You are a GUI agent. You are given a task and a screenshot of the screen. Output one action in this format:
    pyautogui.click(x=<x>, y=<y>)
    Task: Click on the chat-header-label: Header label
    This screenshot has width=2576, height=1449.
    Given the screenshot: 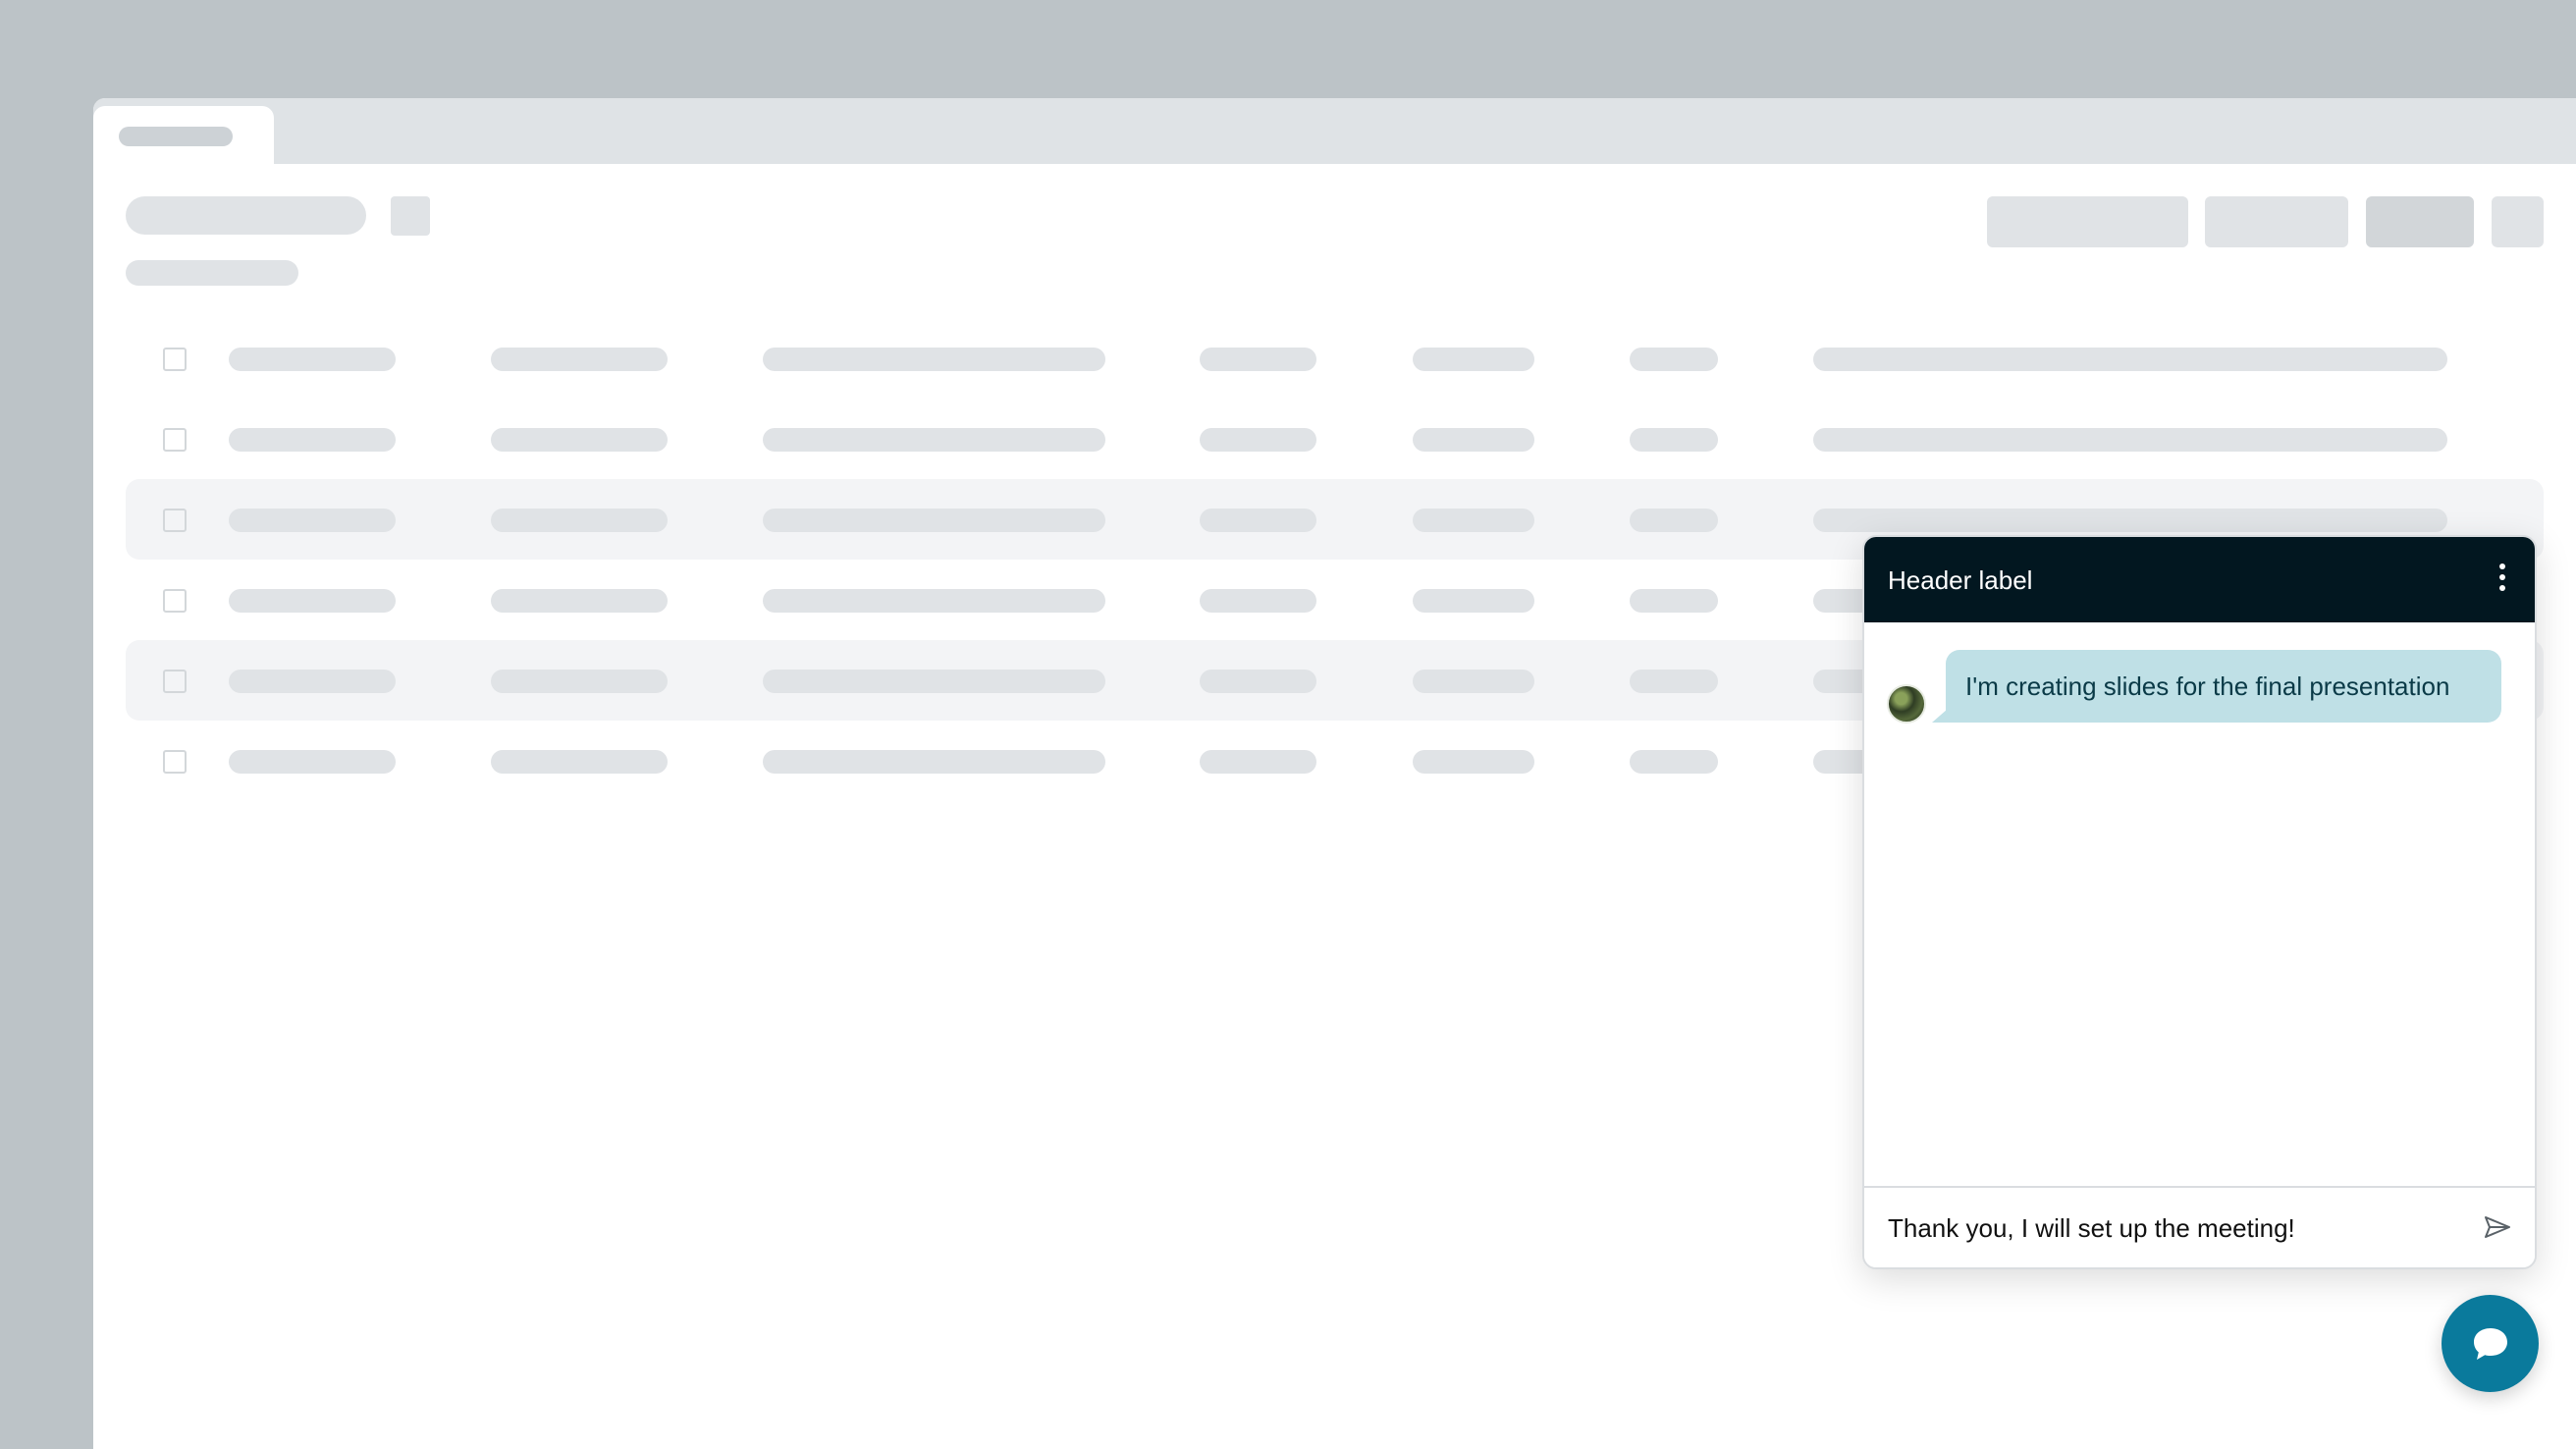 What is the action you would take?
    pyautogui.click(x=1960, y=580)
    